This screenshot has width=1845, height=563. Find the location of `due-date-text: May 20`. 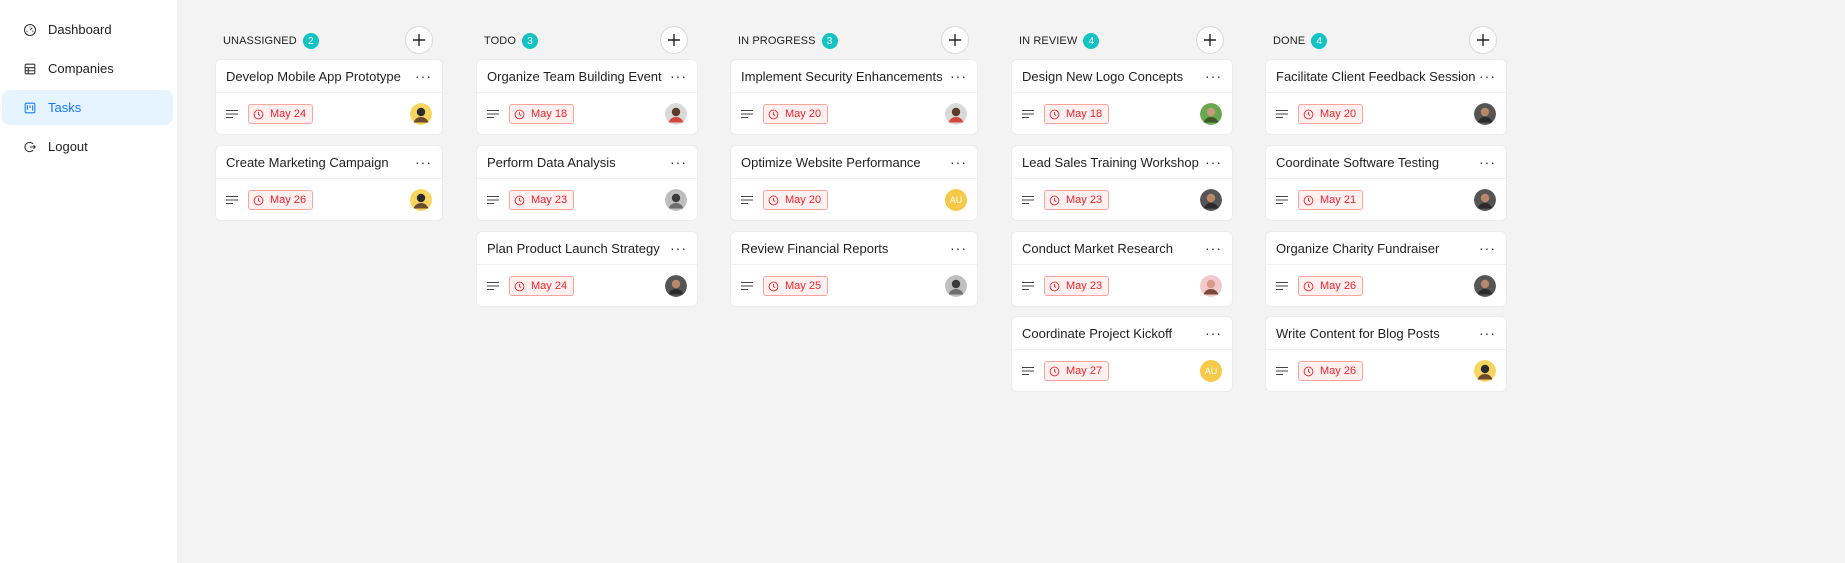

due-date-text: May 20 is located at coordinates (1338, 114).